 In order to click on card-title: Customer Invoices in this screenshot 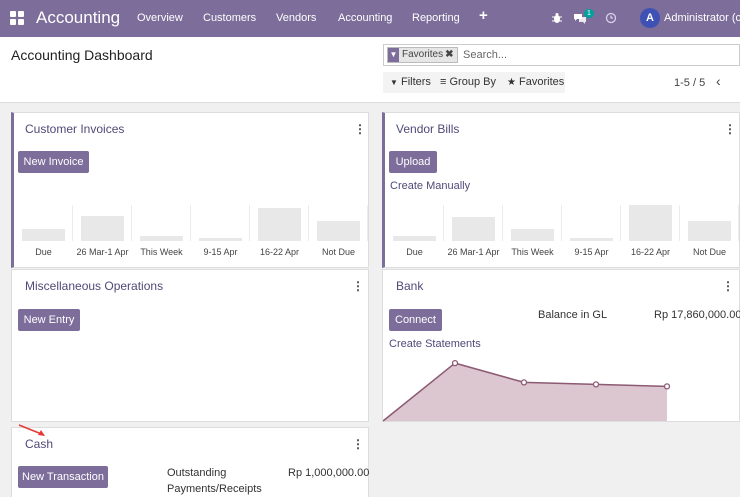, I will do `click(74, 129)`.